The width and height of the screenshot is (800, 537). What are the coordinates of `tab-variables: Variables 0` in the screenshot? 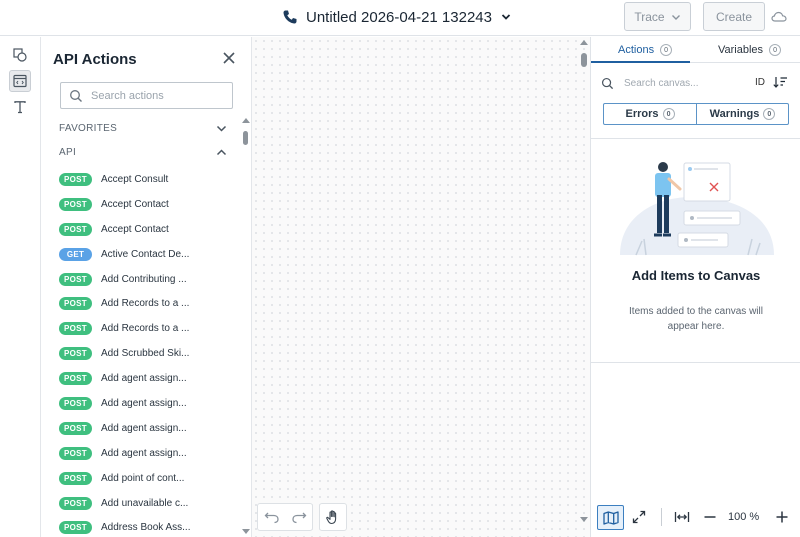 It's located at (750, 50).